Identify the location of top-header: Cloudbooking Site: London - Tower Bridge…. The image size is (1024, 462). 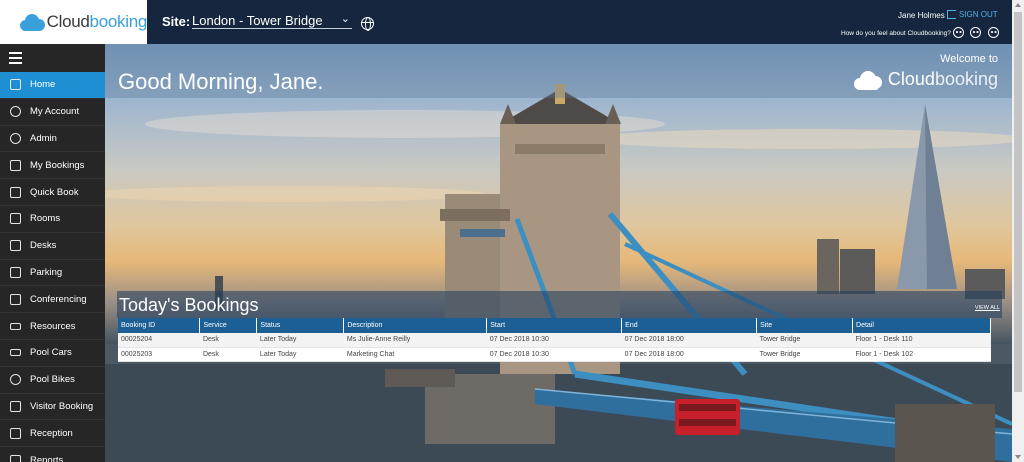
(506, 22).